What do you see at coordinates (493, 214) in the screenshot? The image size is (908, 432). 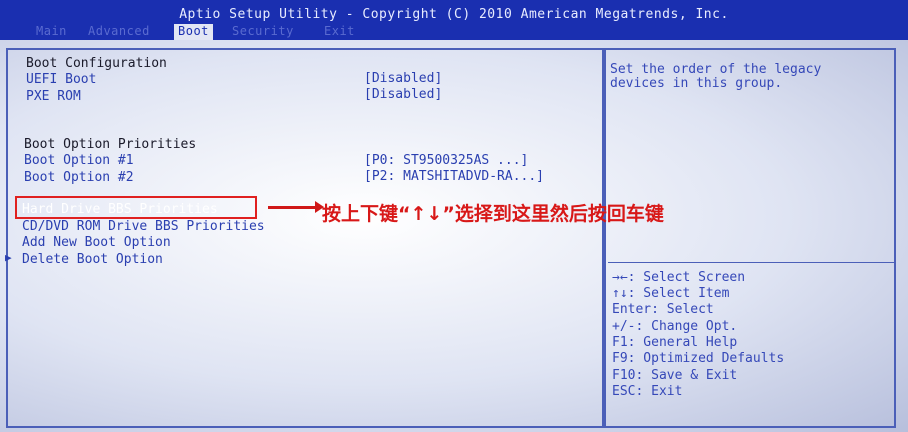 I see `annotation-text: 按上下键“↑↓”选择到这里然后按回车键` at bounding box center [493, 214].